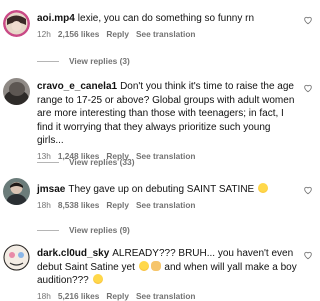 The height and width of the screenshot is (301, 320). I want to click on likes-count: 5,216 likes, so click(79, 296).